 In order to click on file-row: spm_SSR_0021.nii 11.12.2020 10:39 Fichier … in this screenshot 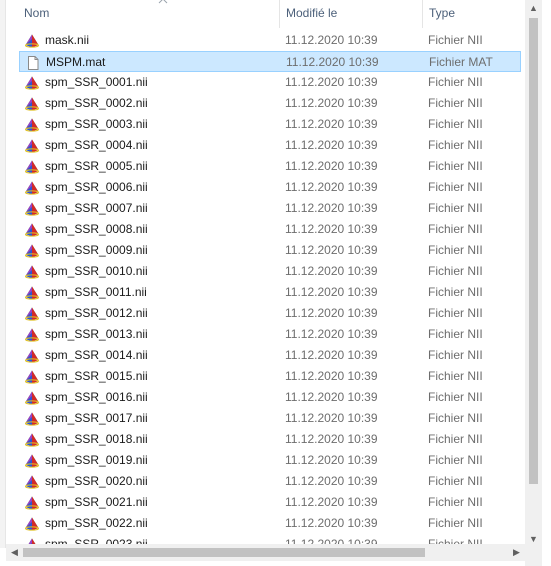, I will do `click(270, 502)`.